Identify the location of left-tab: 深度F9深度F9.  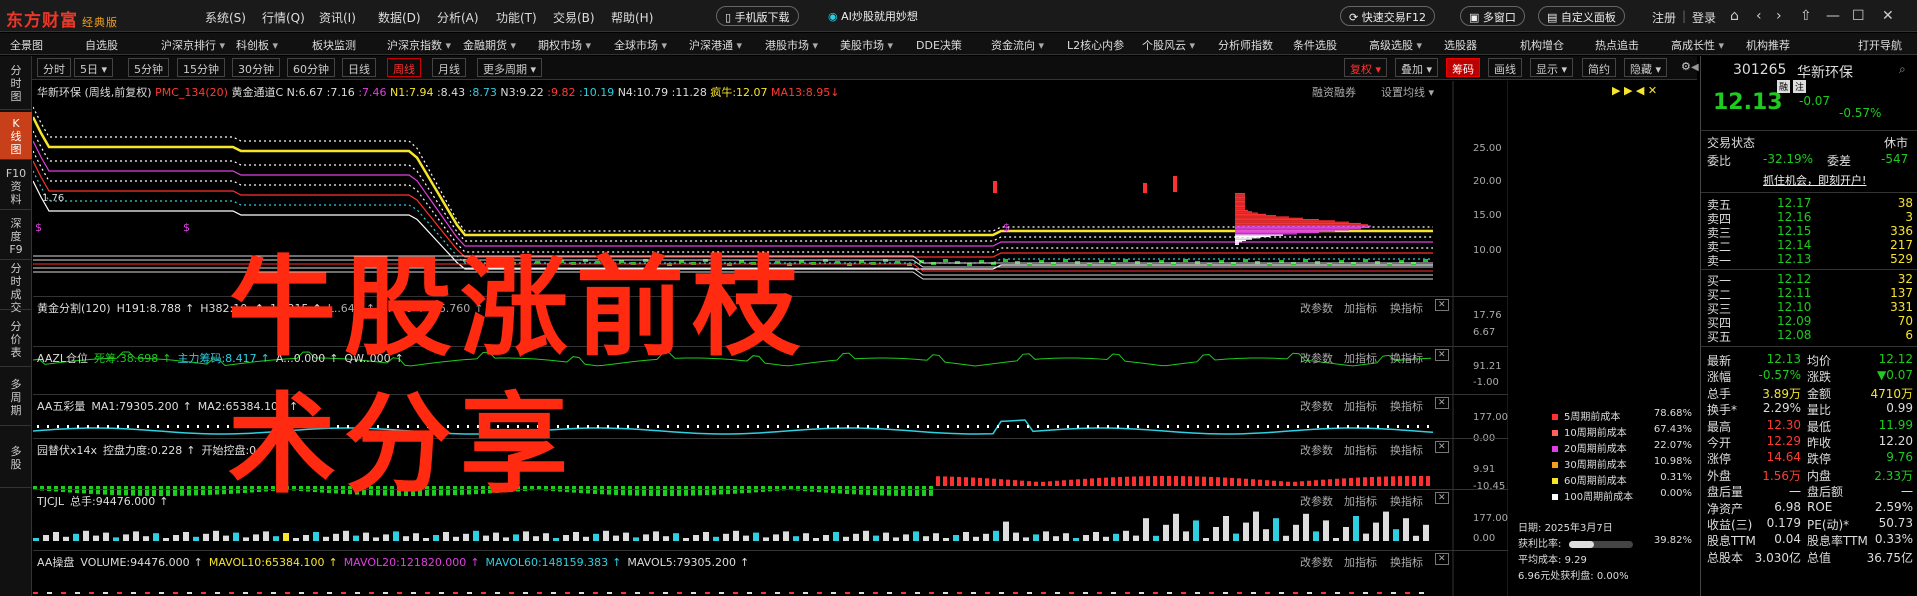
(16, 236).